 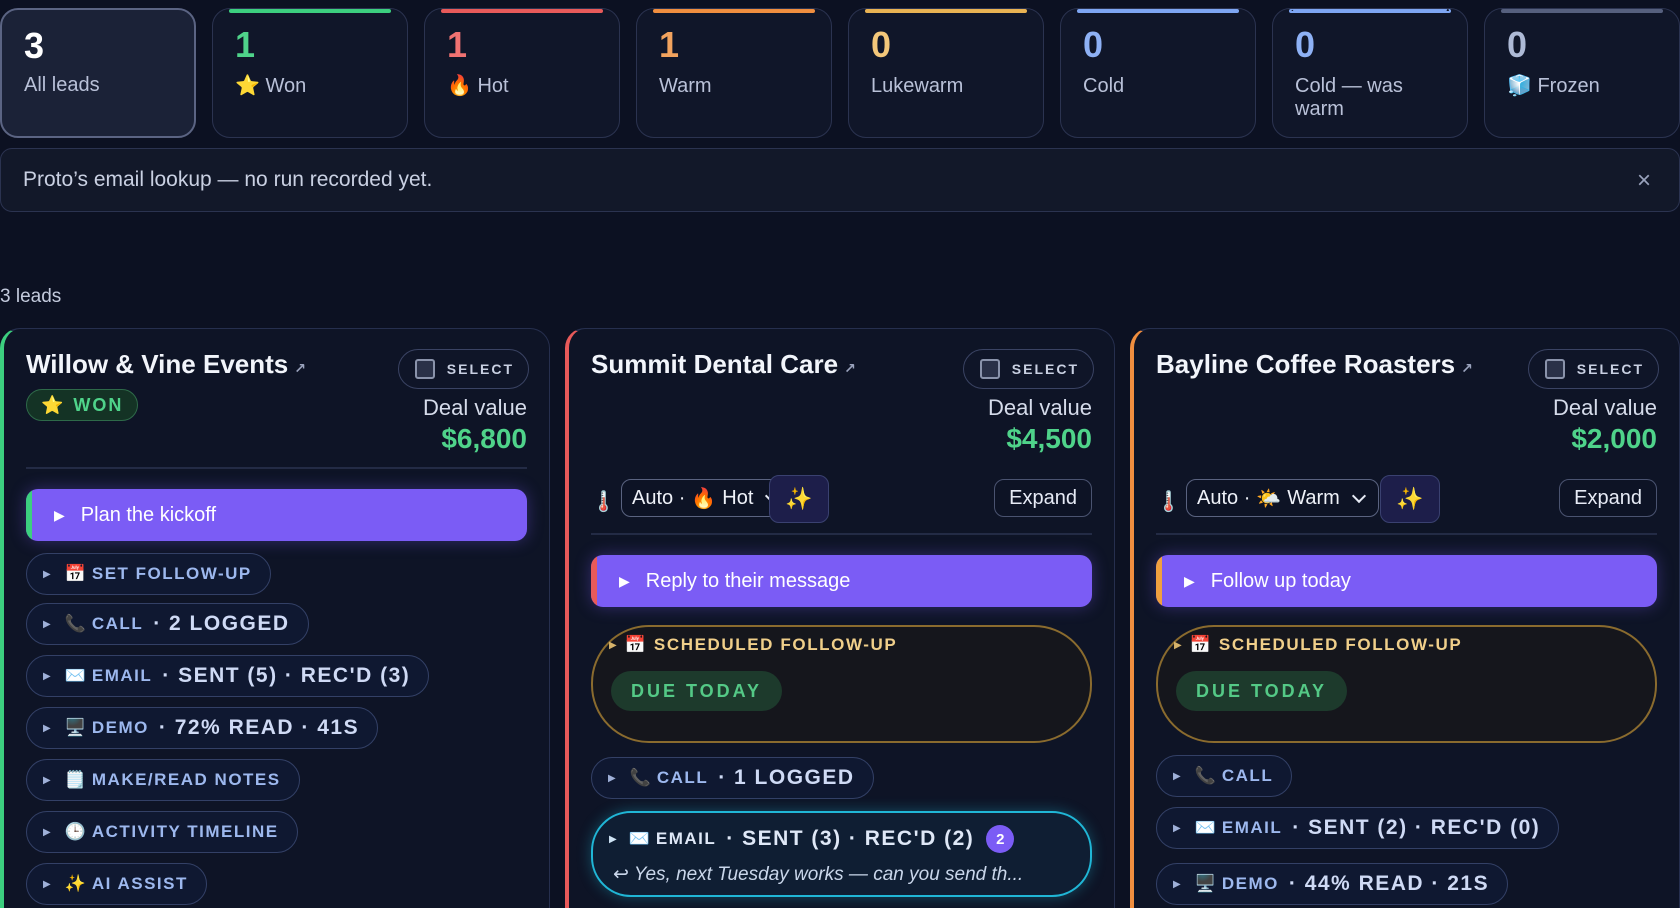 What do you see at coordinates (122, 675) in the screenshot?
I see `section-label: EMAIL` at bounding box center [122, 675].